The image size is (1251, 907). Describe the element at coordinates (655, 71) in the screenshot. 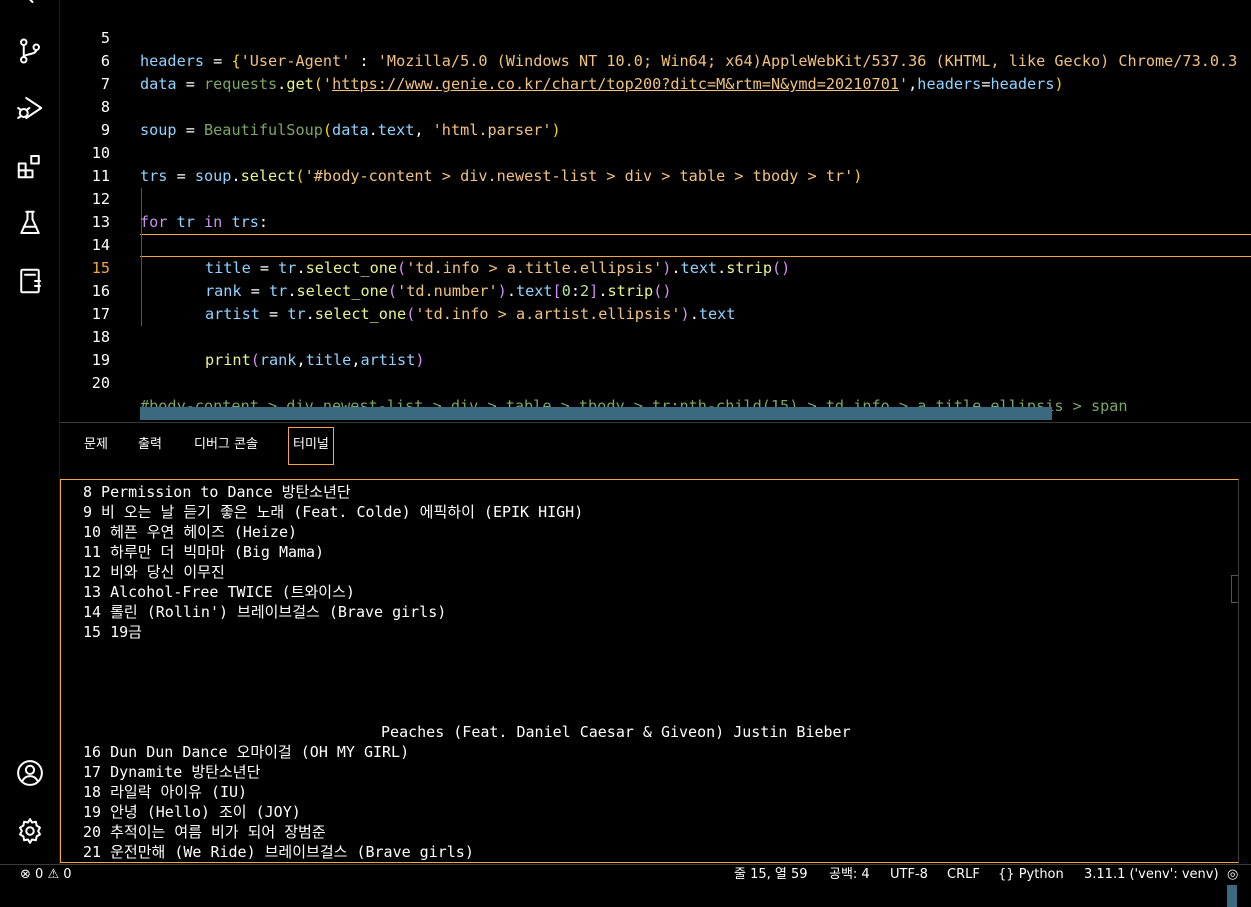

I see `code-line: 7` at that location.